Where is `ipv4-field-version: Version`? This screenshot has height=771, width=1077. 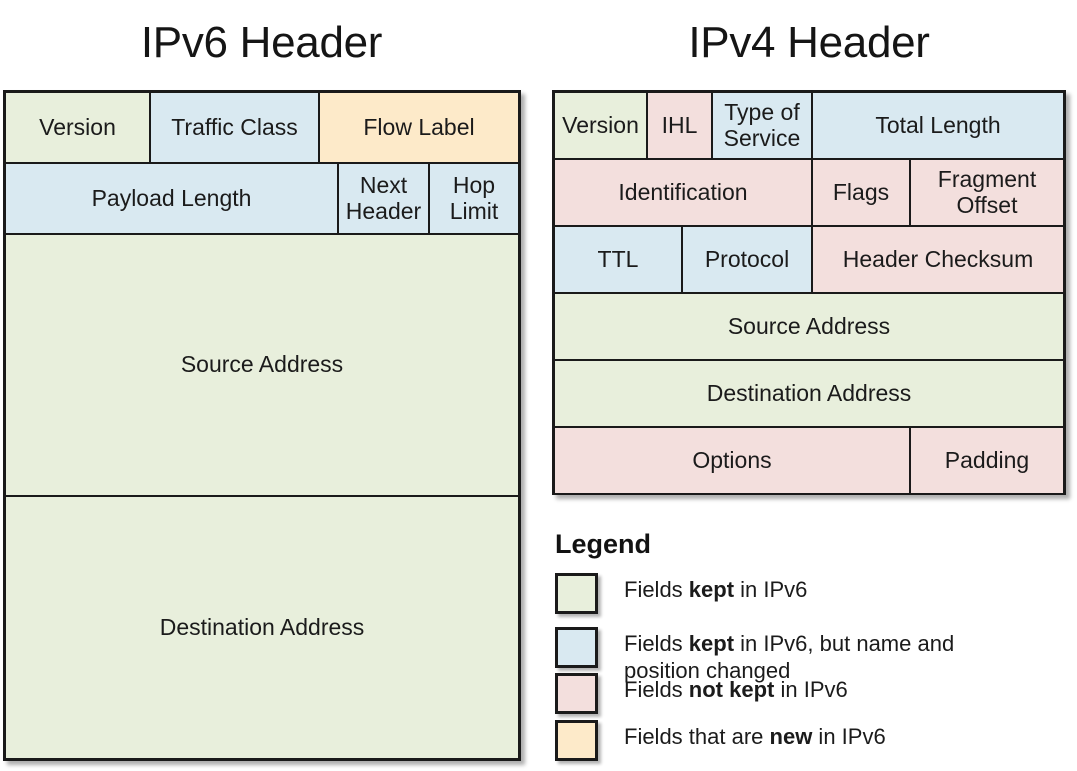 ipv4-field-version: Version is located at coordinates (601, 126).